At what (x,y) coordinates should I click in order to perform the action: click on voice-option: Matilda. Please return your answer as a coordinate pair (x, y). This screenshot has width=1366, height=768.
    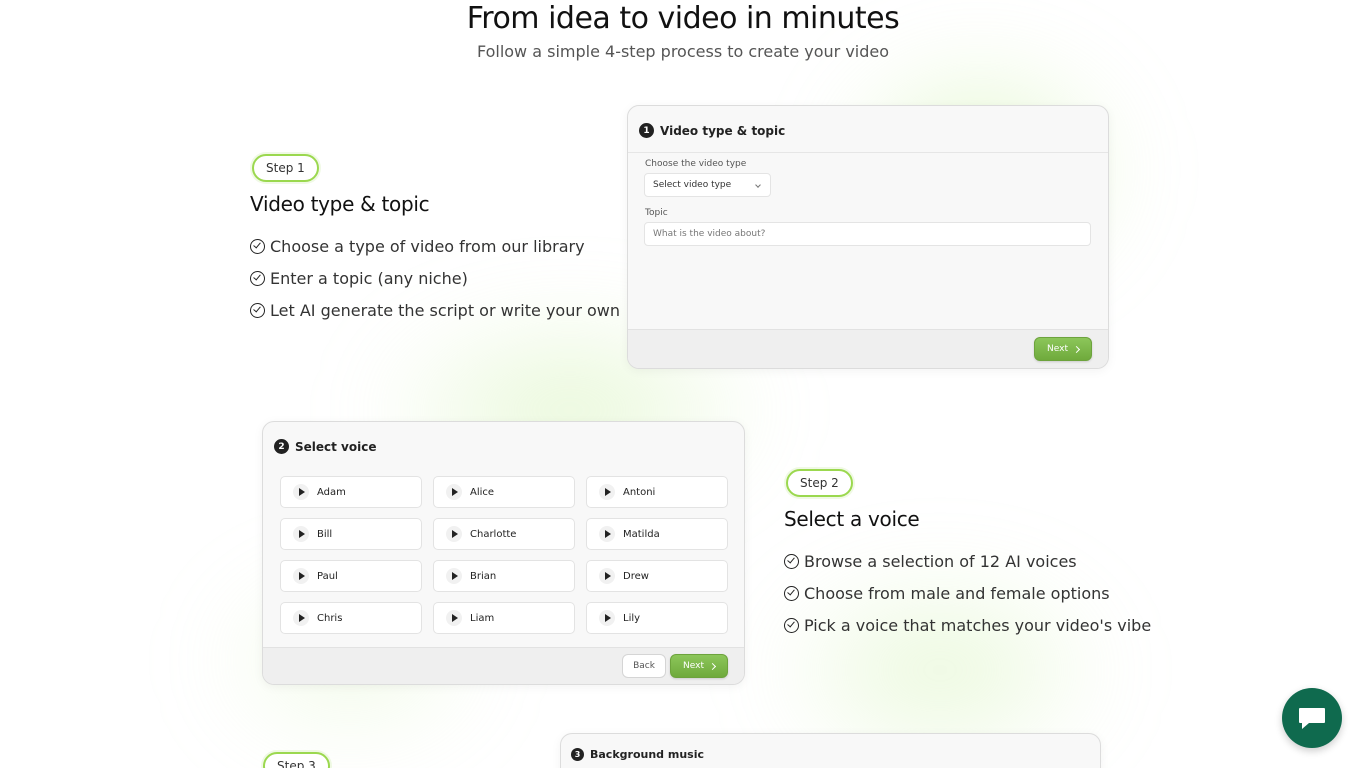
    Looking at the image, I should click on (657, 534).